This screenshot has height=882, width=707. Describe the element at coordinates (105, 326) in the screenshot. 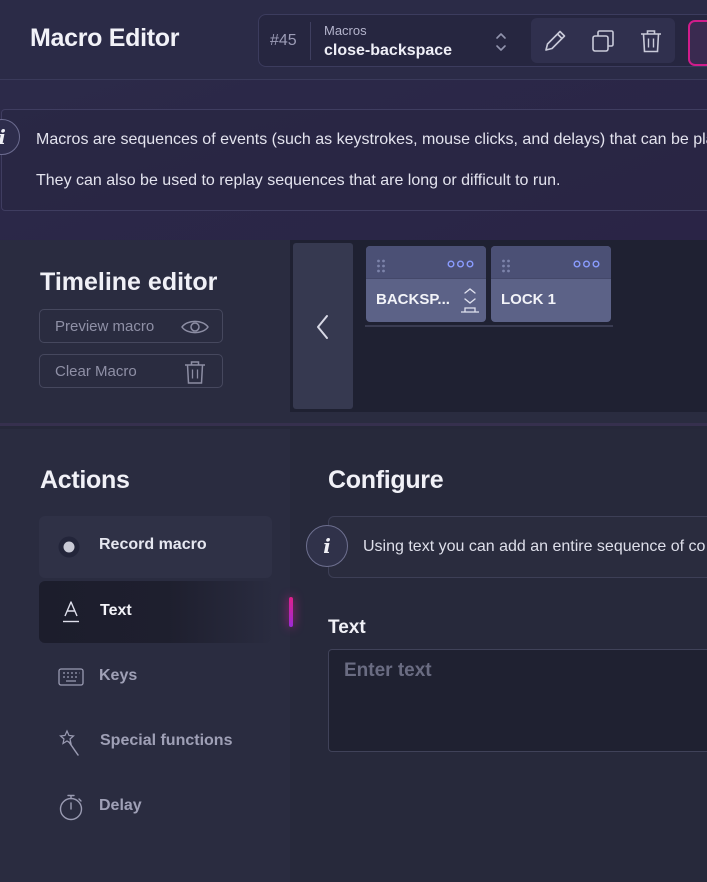

I see `preview-macro-label: Preview macro` at that location.